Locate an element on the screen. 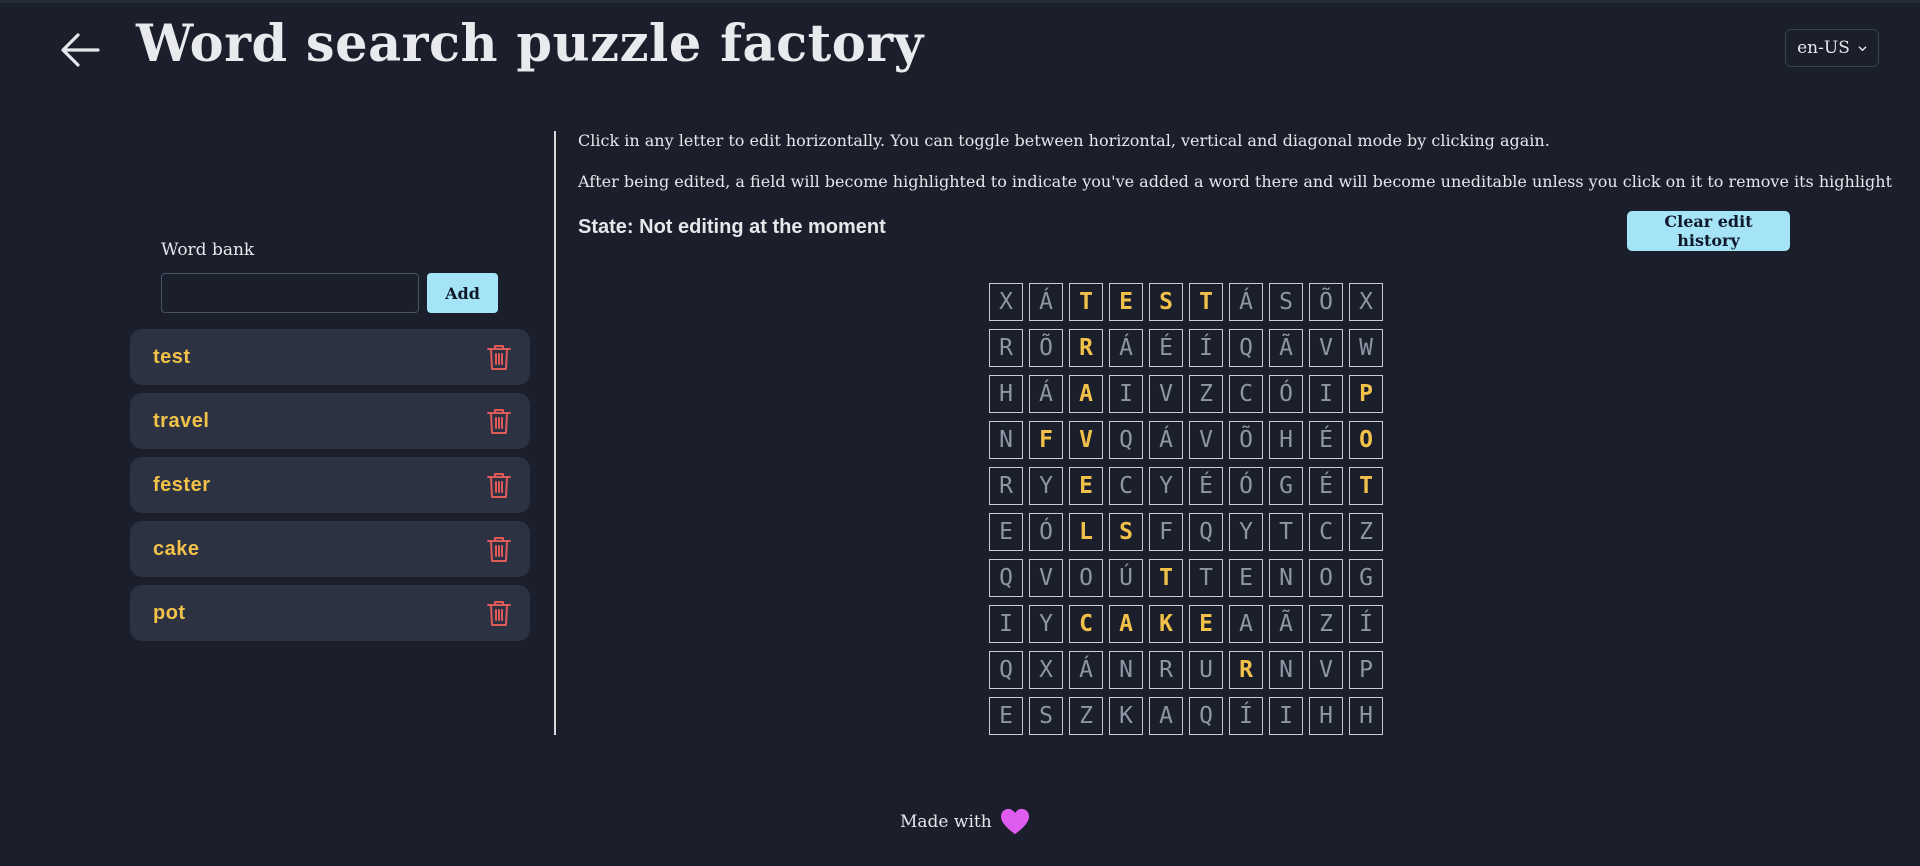  grid-cell: L is located at coordinates (1086, 532).